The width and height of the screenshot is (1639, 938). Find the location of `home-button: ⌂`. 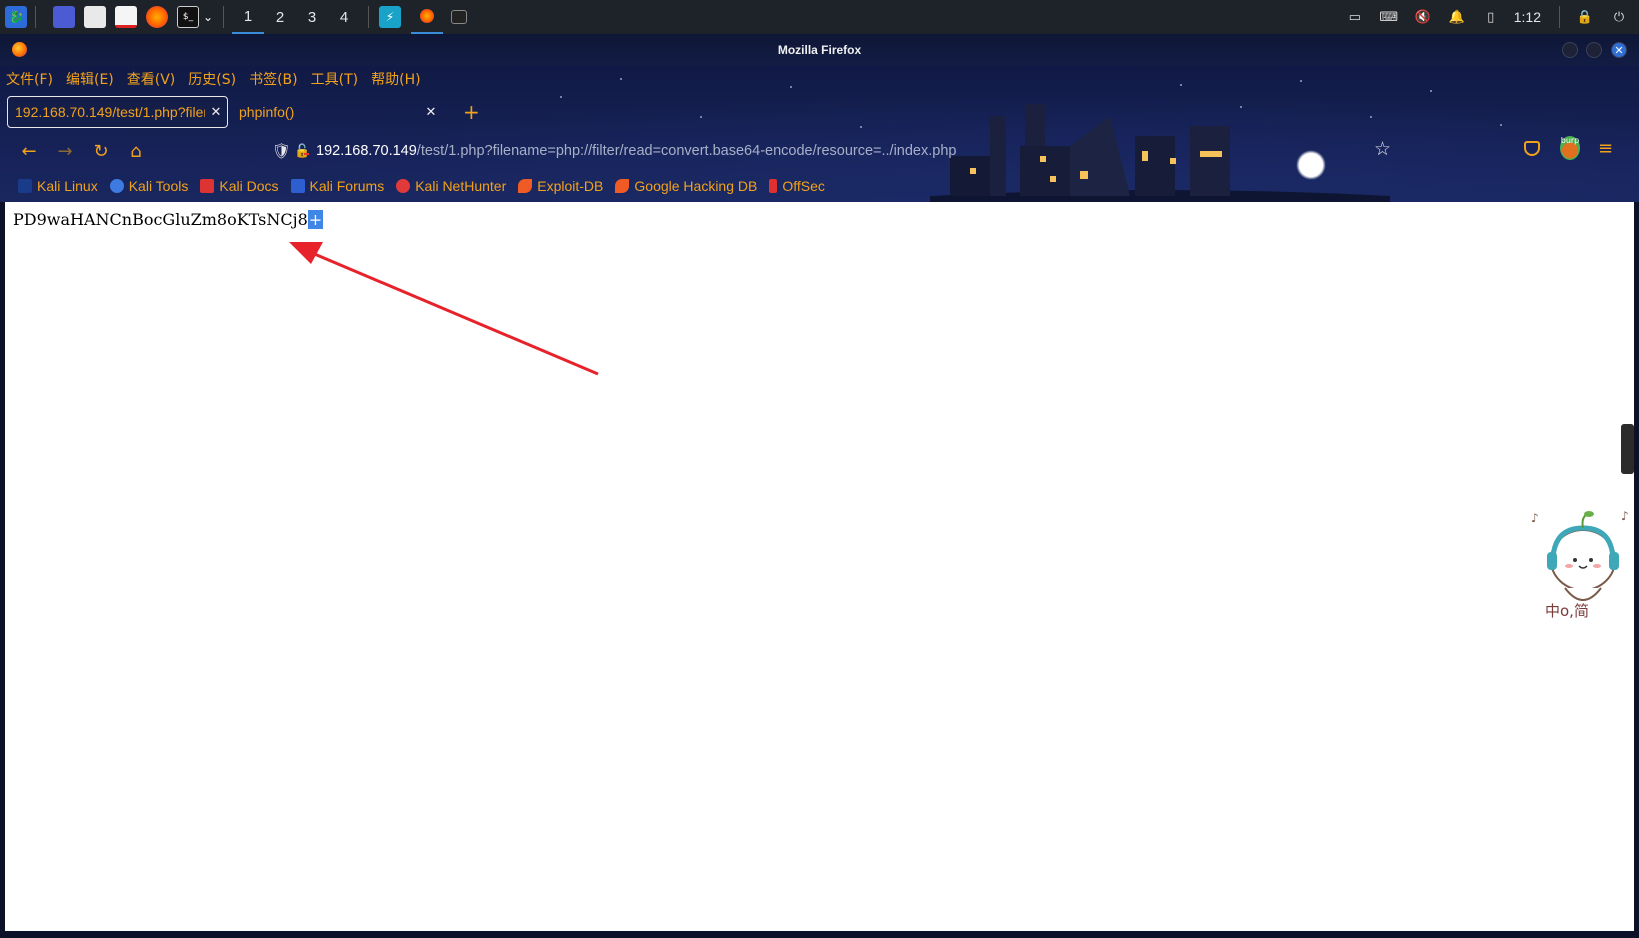

home-button: ⌂ is located at coordinates (136, 151).